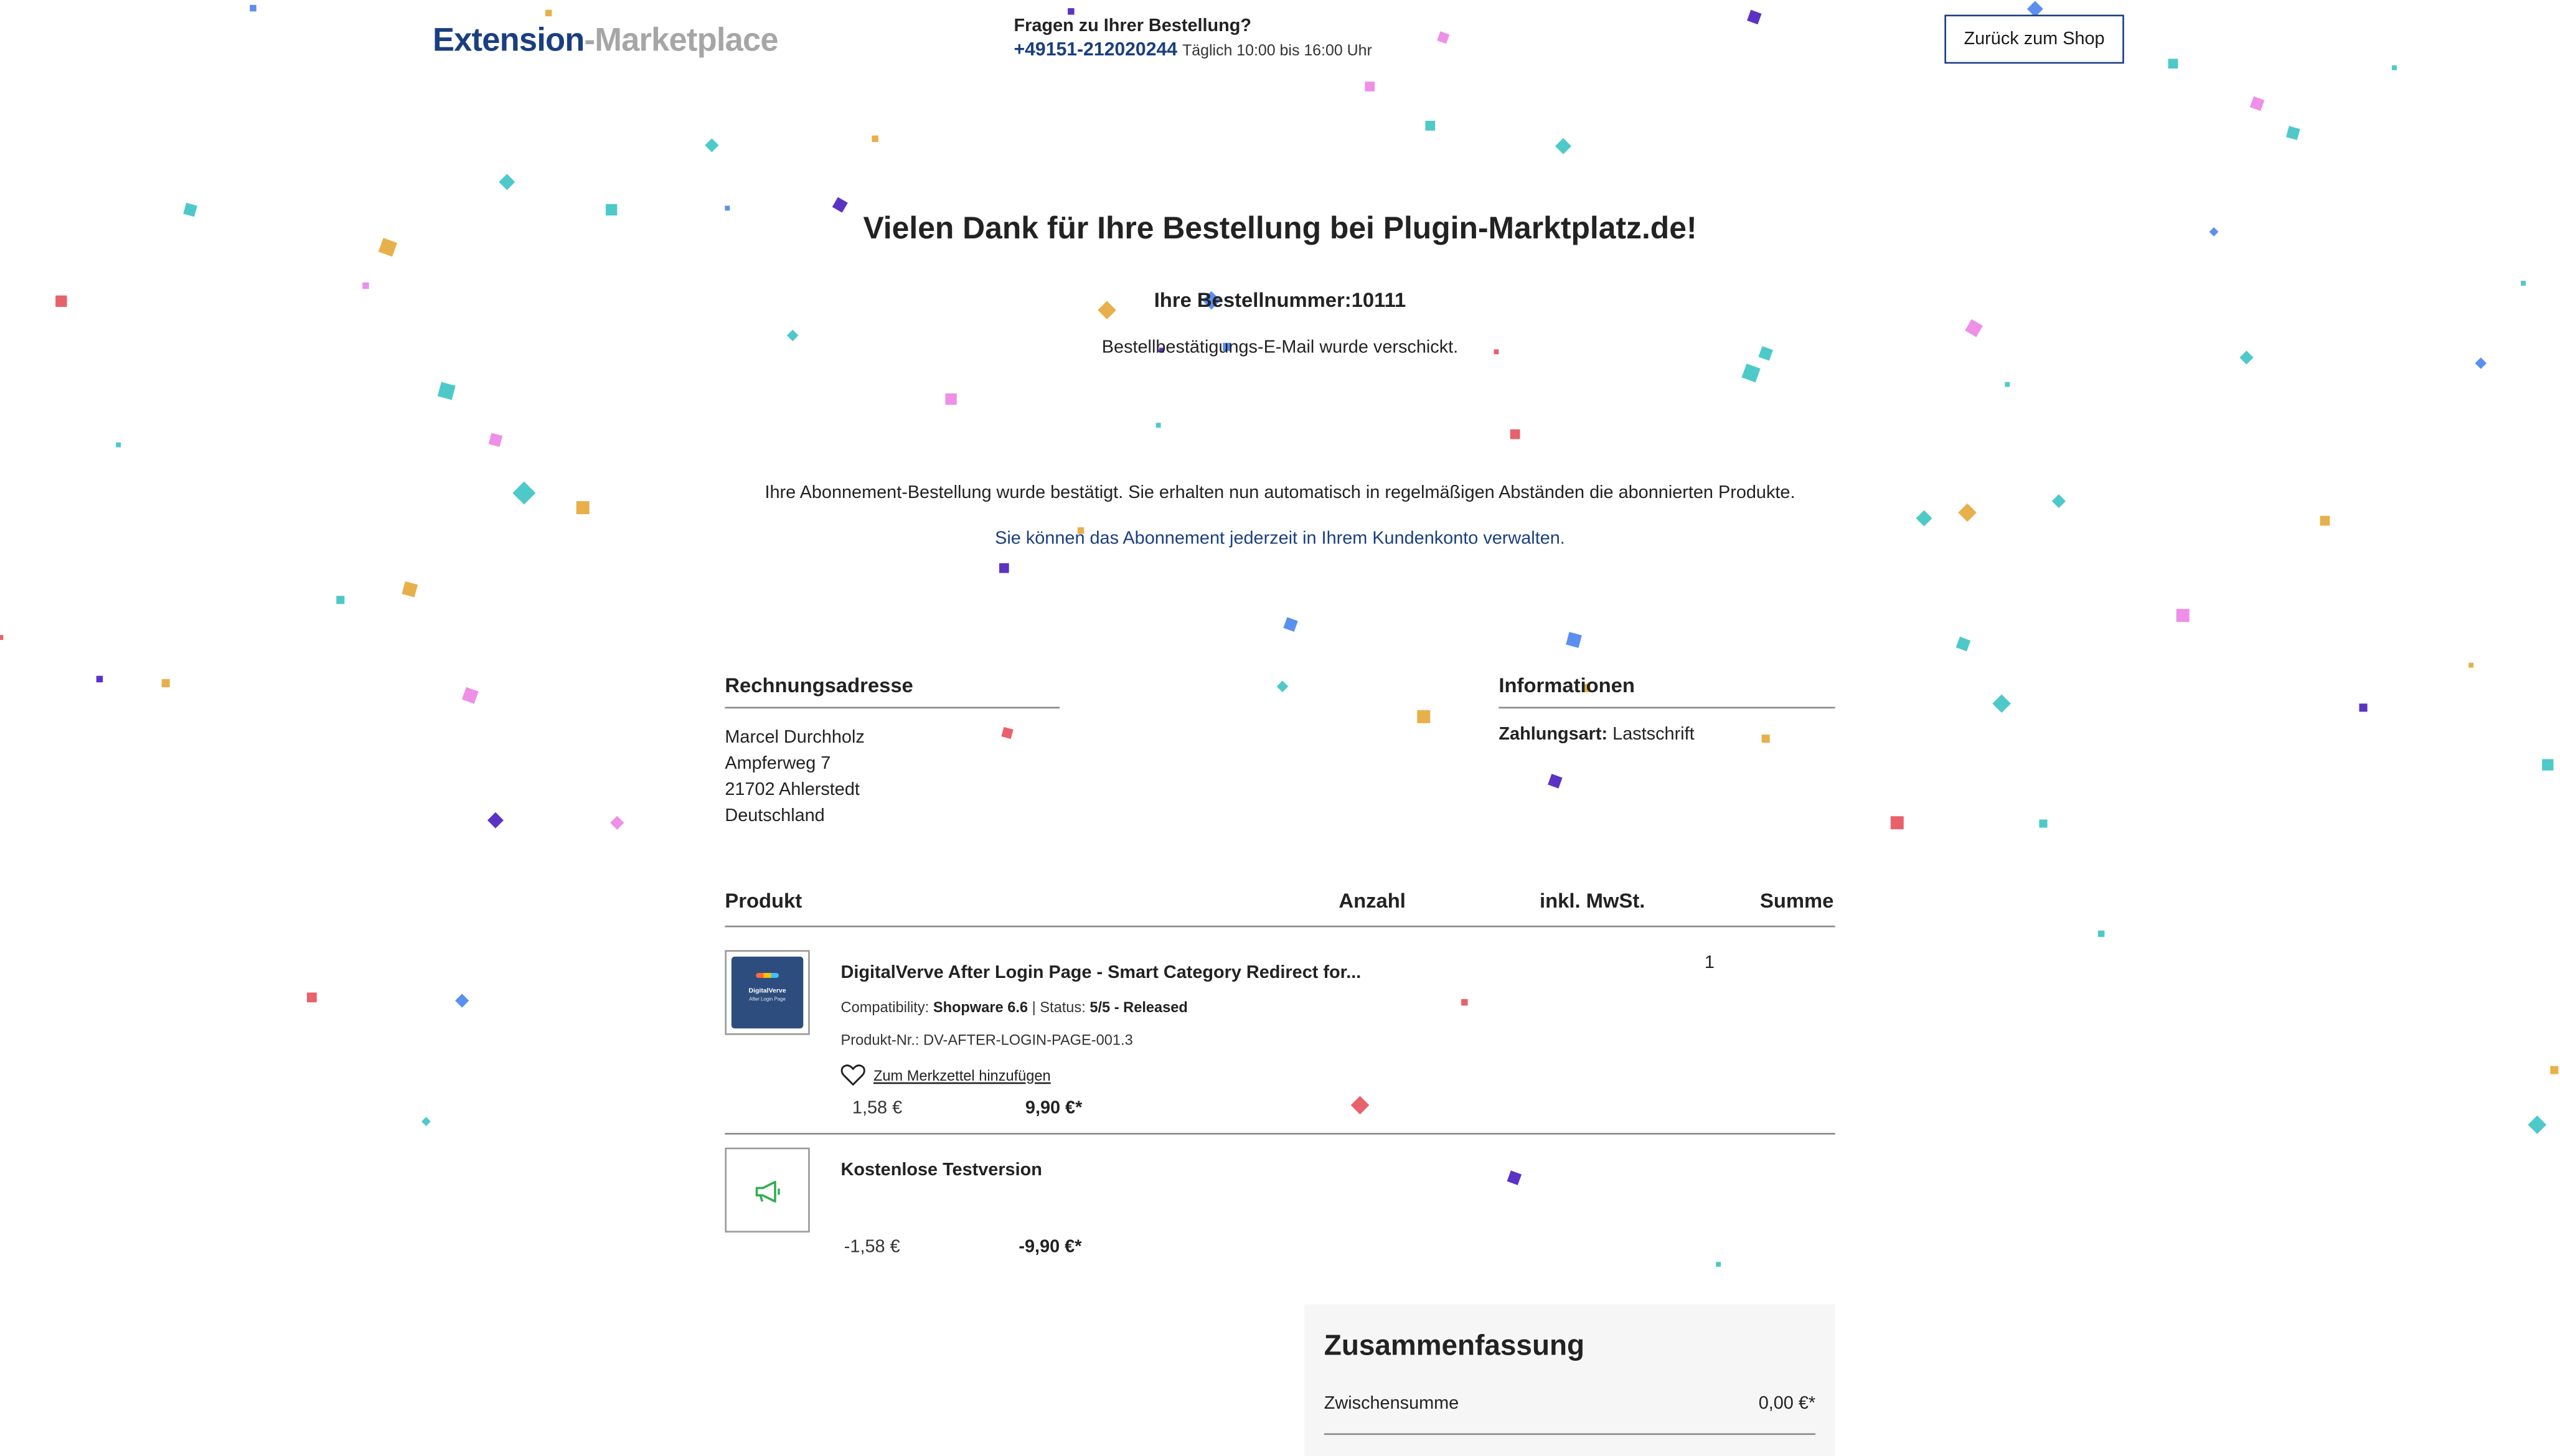  What do you see at coordinates (775, 816) in the screenshot?
I see `billing-country: Deutschland` at bounding box center [775, 816].